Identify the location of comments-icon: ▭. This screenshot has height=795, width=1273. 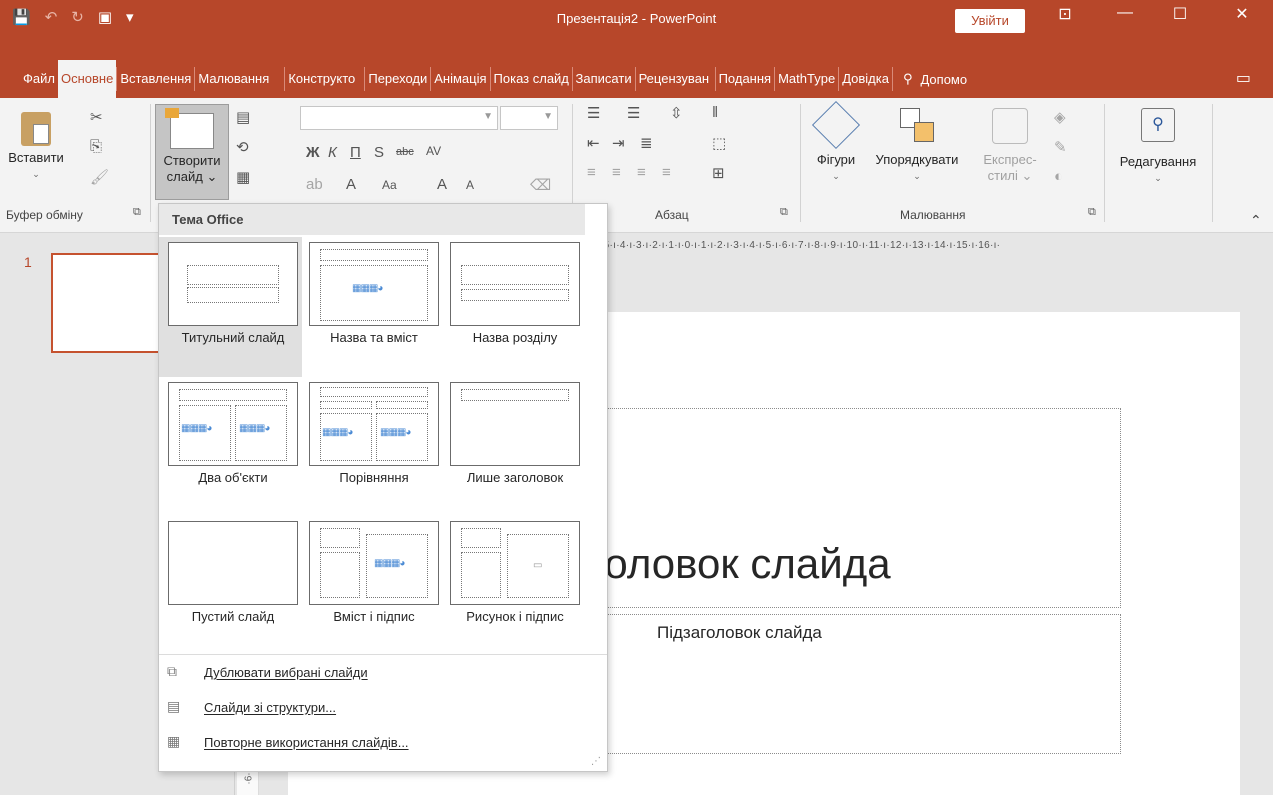
(1243, 78).